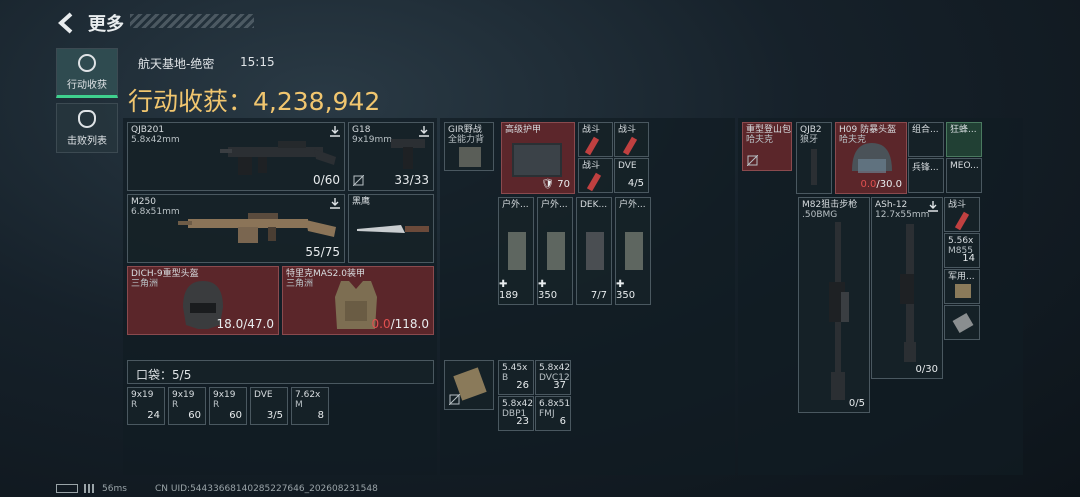 The image size is (1080, 497). I want to click on battery-icon, so click(67, 488).